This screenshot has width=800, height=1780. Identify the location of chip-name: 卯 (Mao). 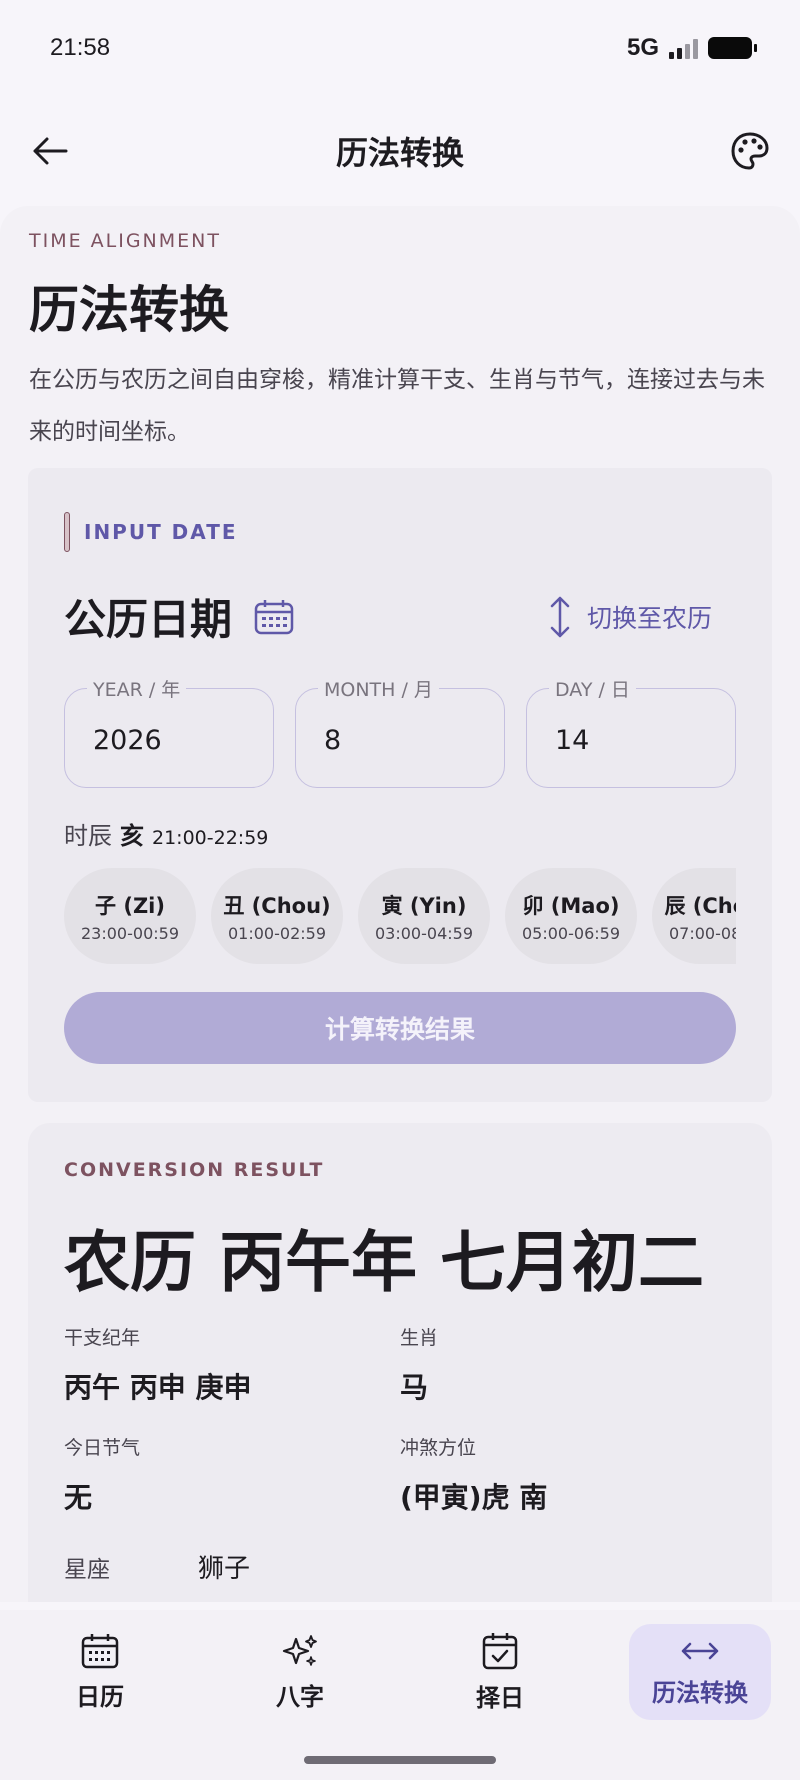
(571, 905).